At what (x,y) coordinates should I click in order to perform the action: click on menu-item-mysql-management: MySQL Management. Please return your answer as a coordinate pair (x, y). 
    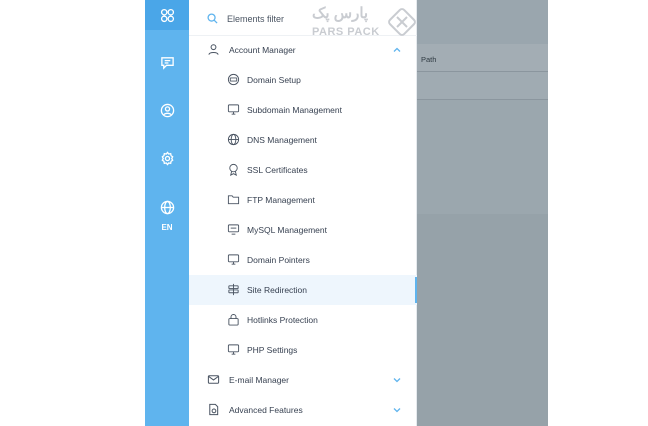
    Looking at the image, I should click on (303, 230).